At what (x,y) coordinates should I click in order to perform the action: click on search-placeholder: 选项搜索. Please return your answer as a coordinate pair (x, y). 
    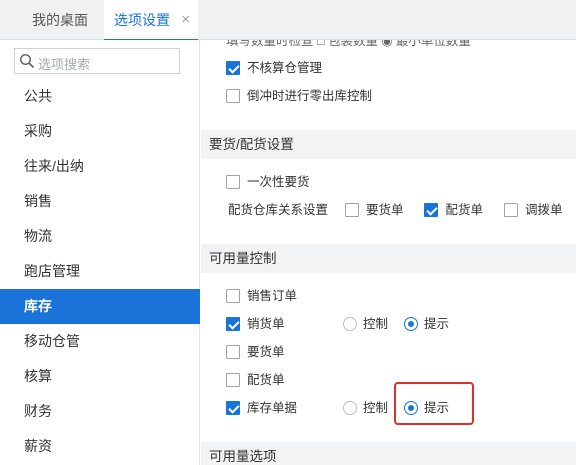
    Looking at the image, I should click on (64, 64).